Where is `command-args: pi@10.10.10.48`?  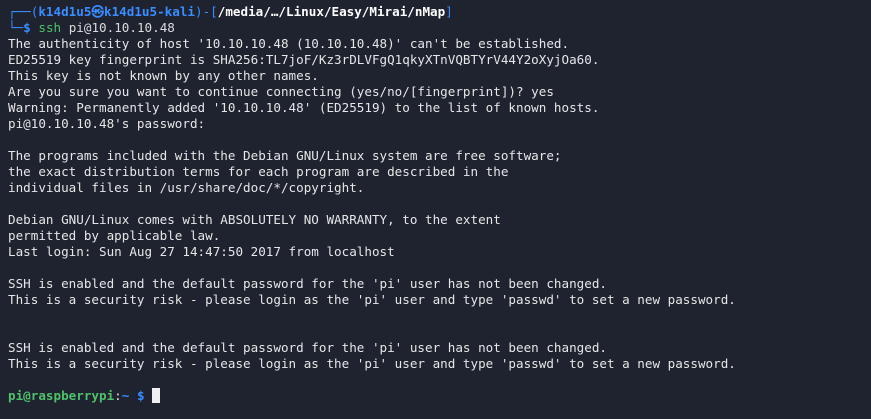 command-args: pi@10.10.10.48 is located at coordinates (121, 27).